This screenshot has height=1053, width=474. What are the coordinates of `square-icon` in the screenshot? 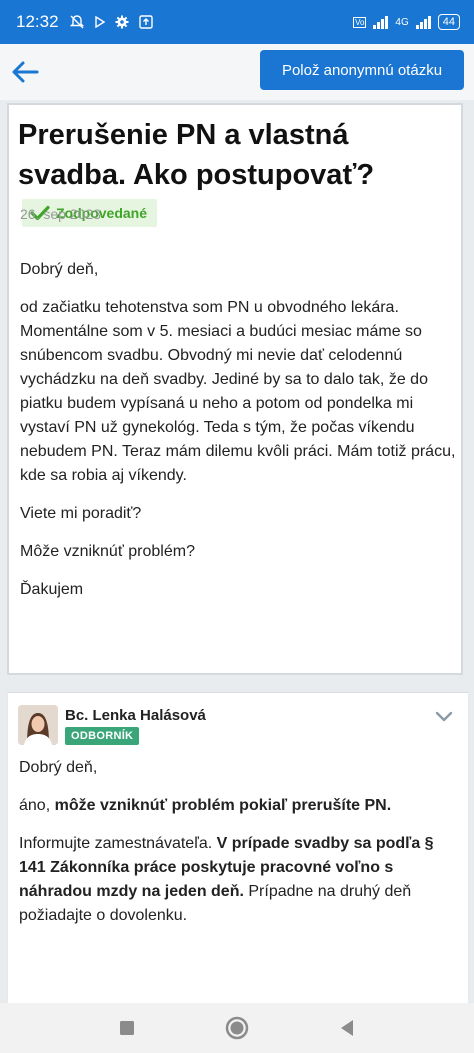 It's located at (127, 1028).